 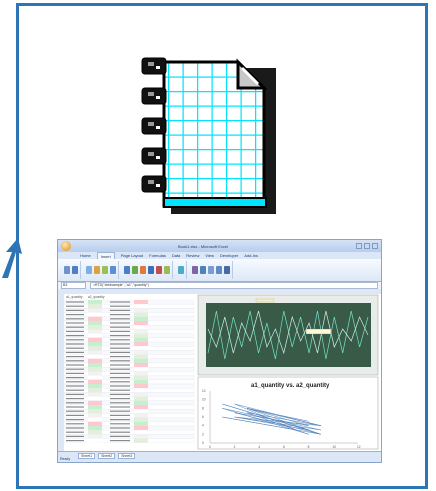 I want to click on ribbon-group-links, so click(x=181, y=270).